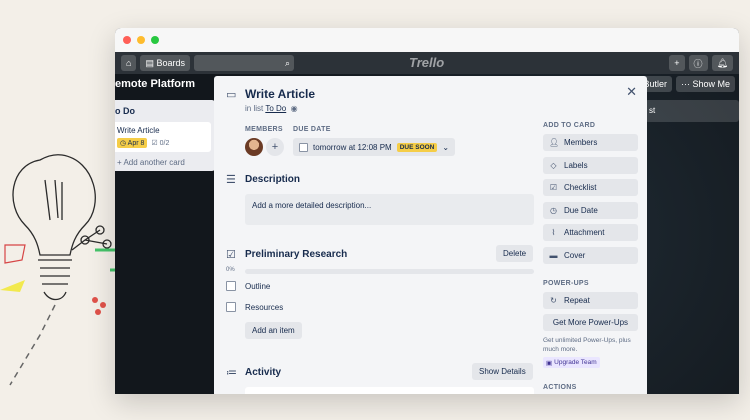 The image size is (750, 420). Describe the element at coordinates (569, 125) in the screenshot. I see `add-to-card-label: ADD TO CARD` at that location.